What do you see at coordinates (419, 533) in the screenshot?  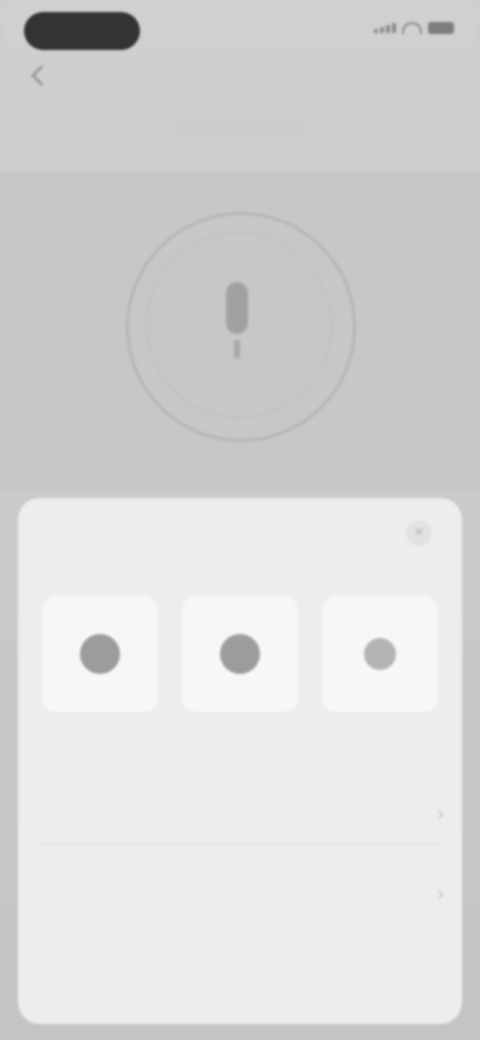 I see `close-icon: ×` at bounding box center [419, 533].